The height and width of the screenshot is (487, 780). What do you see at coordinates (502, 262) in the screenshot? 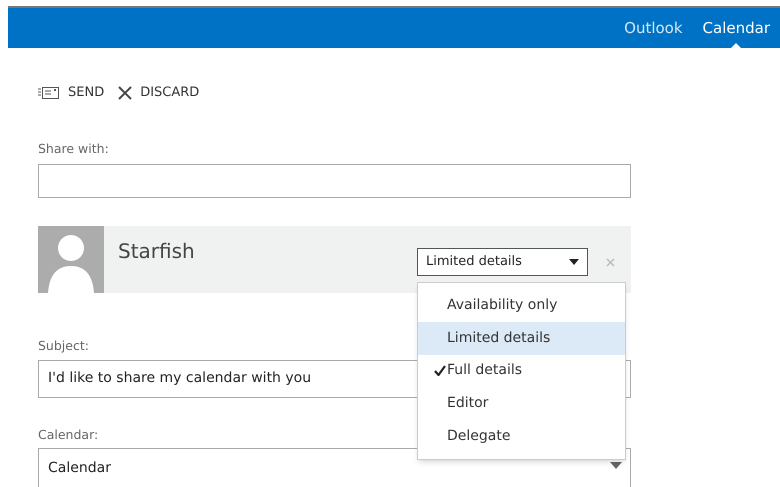
I see `permission-dropdown: Limited details` at bounding box center [502, 262].